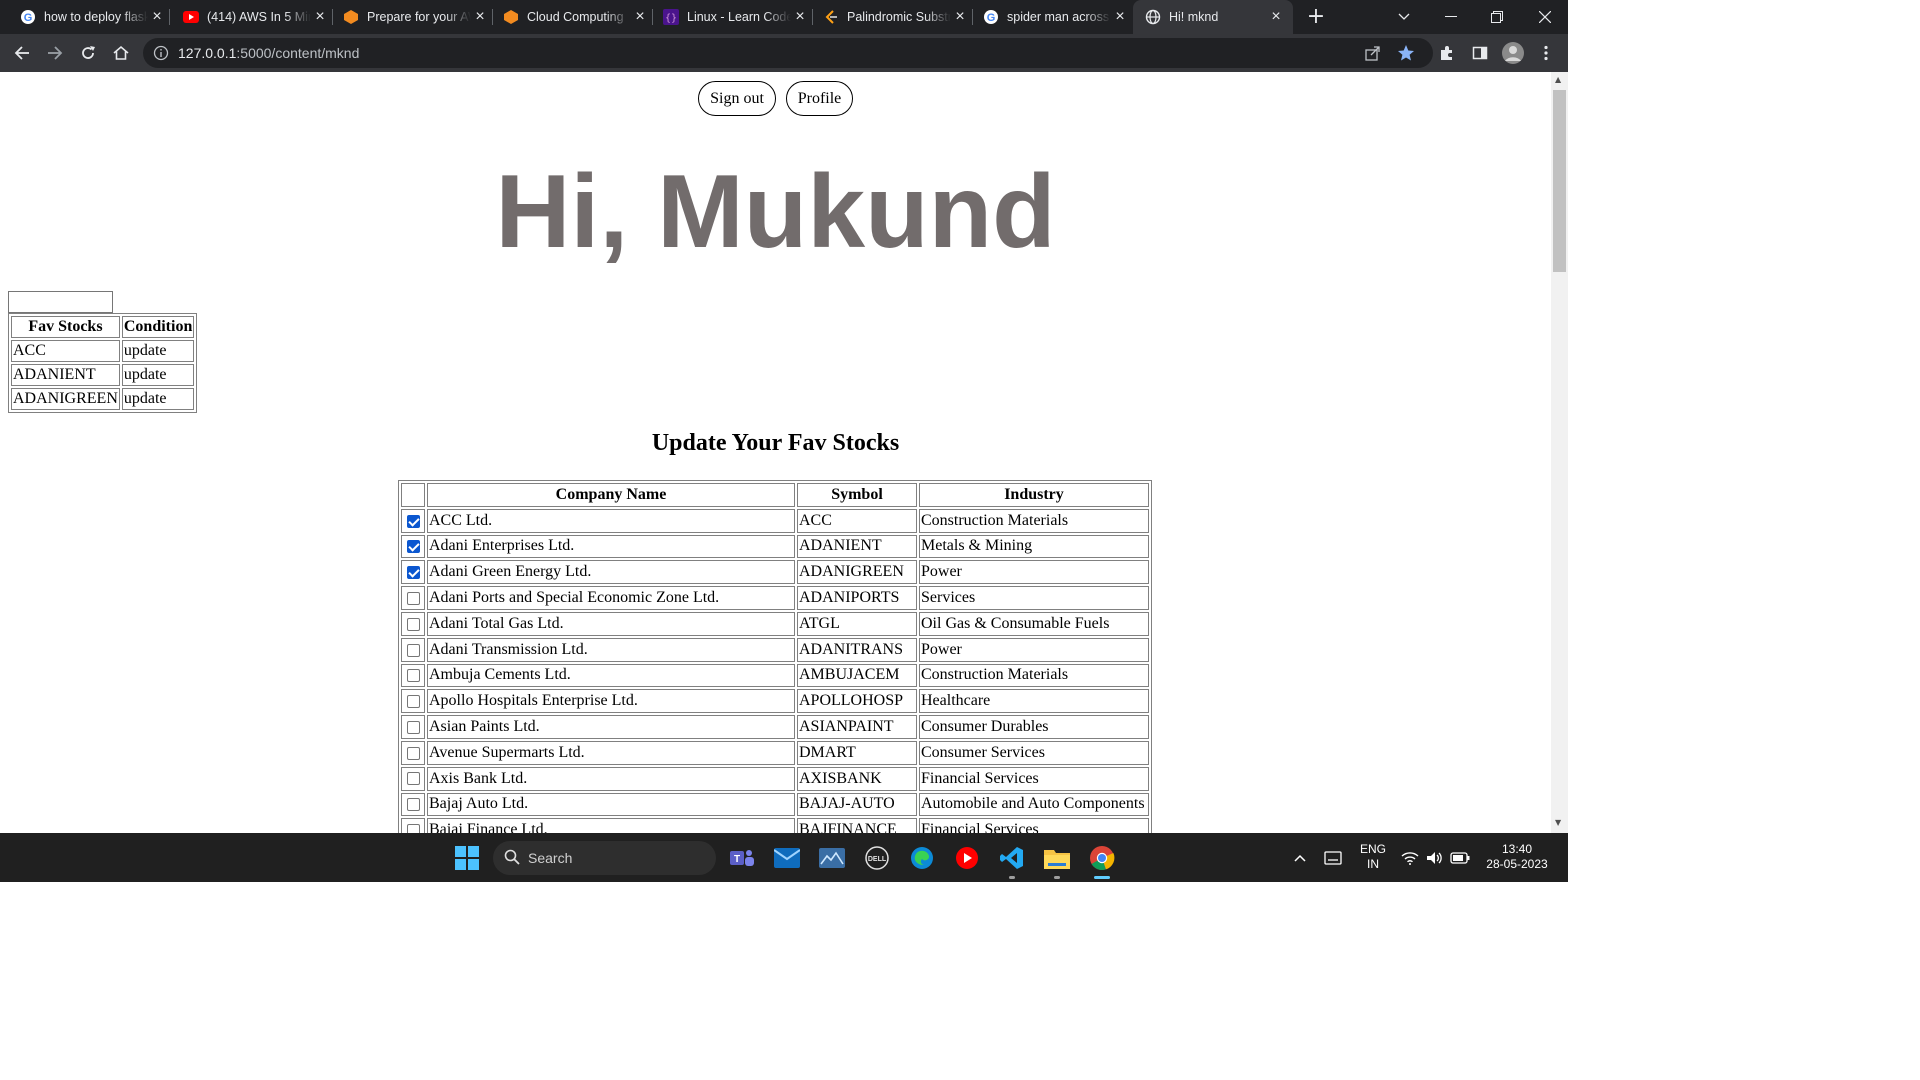 This screenshot has height=1080, width=1920. Describe the element at coordinates (857, 598) in the screenshot. I see `symbol-cell: ADANIPORTS` at that location.